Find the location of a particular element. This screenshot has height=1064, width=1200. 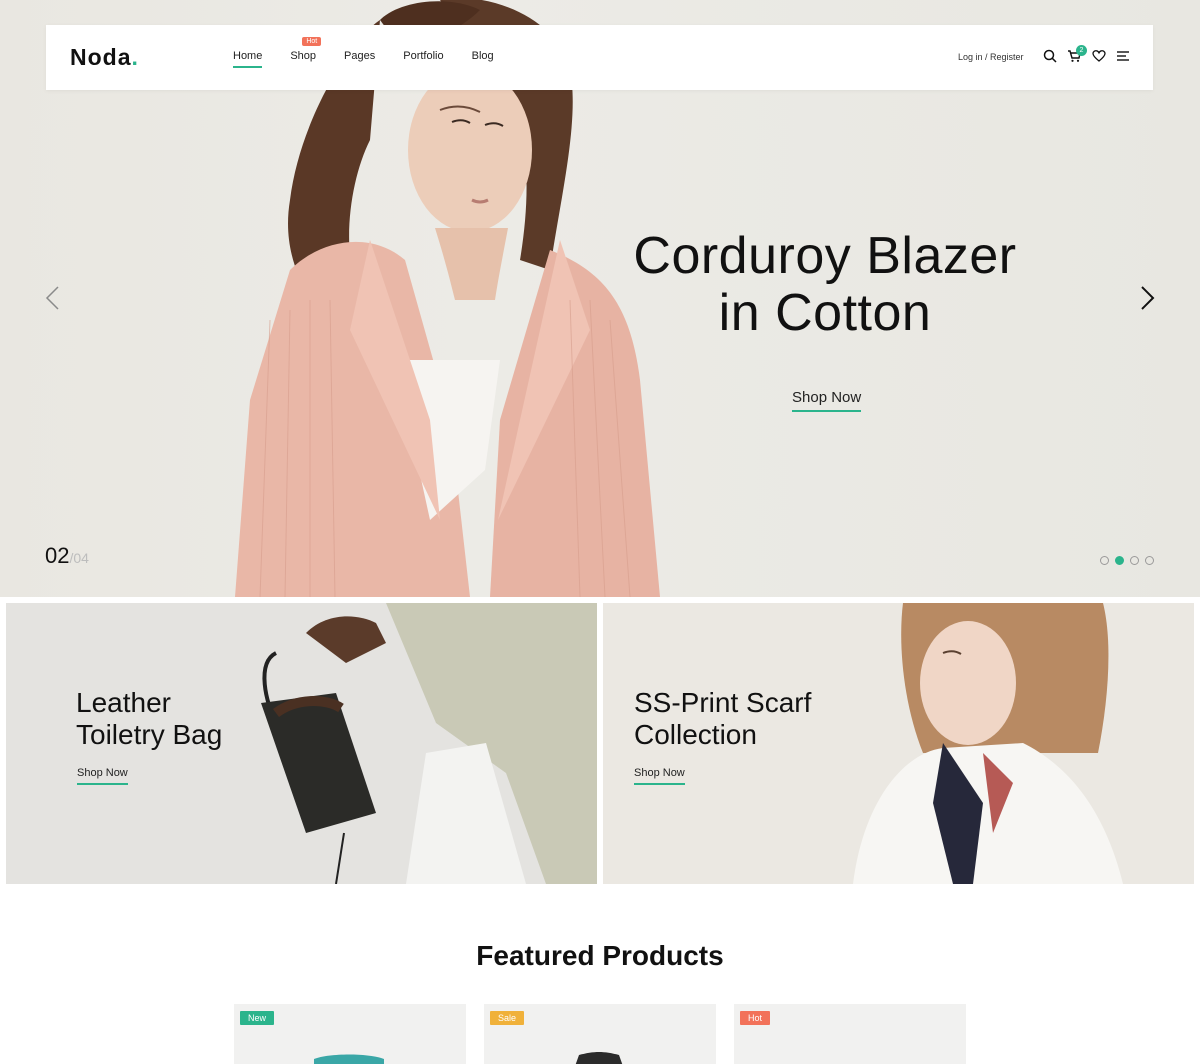

menu-icon is located at coordinates (1123, 56).